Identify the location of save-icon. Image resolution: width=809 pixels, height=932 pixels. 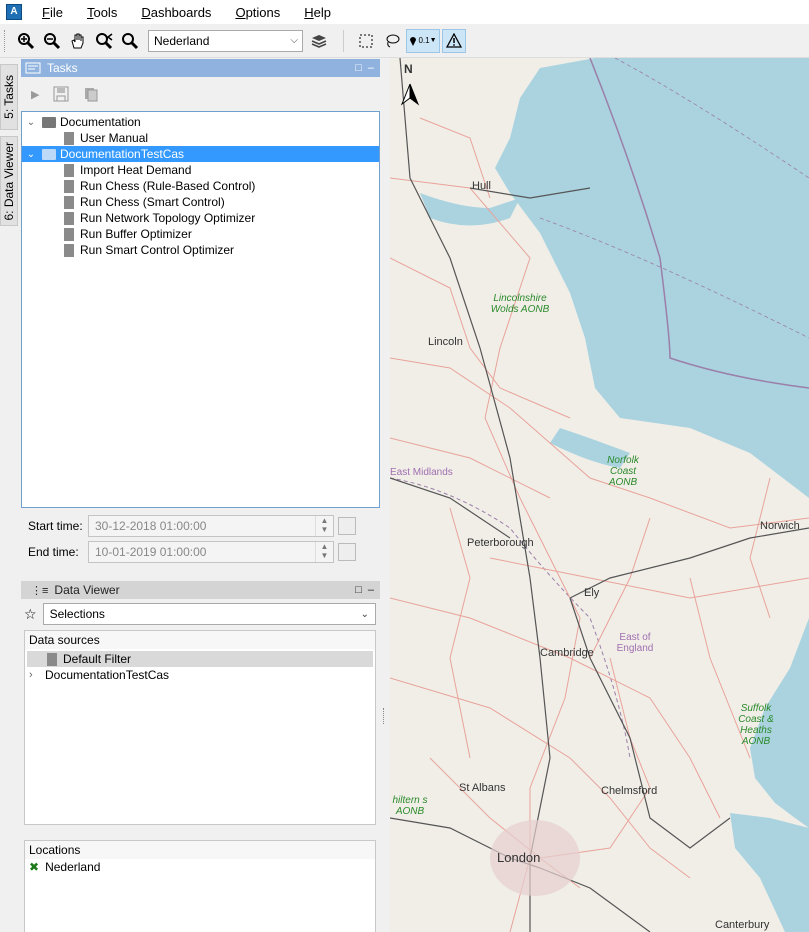
(61, 94).